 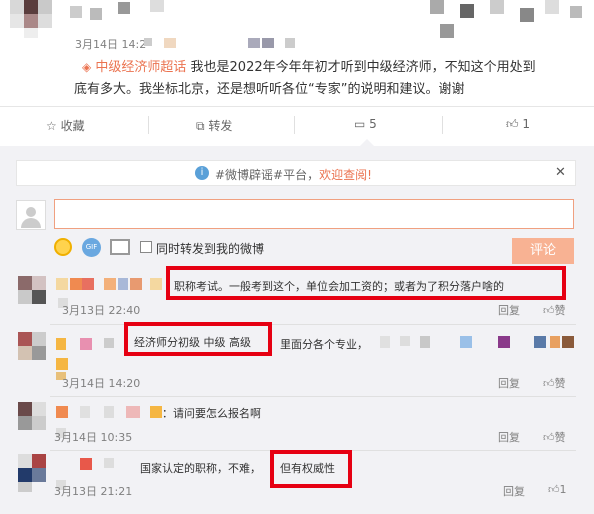 What do you see at coordinates (65, 125) in the screenshot?
I see `favorite-button: ☆ 收藏` at bounding box center [65, 125].